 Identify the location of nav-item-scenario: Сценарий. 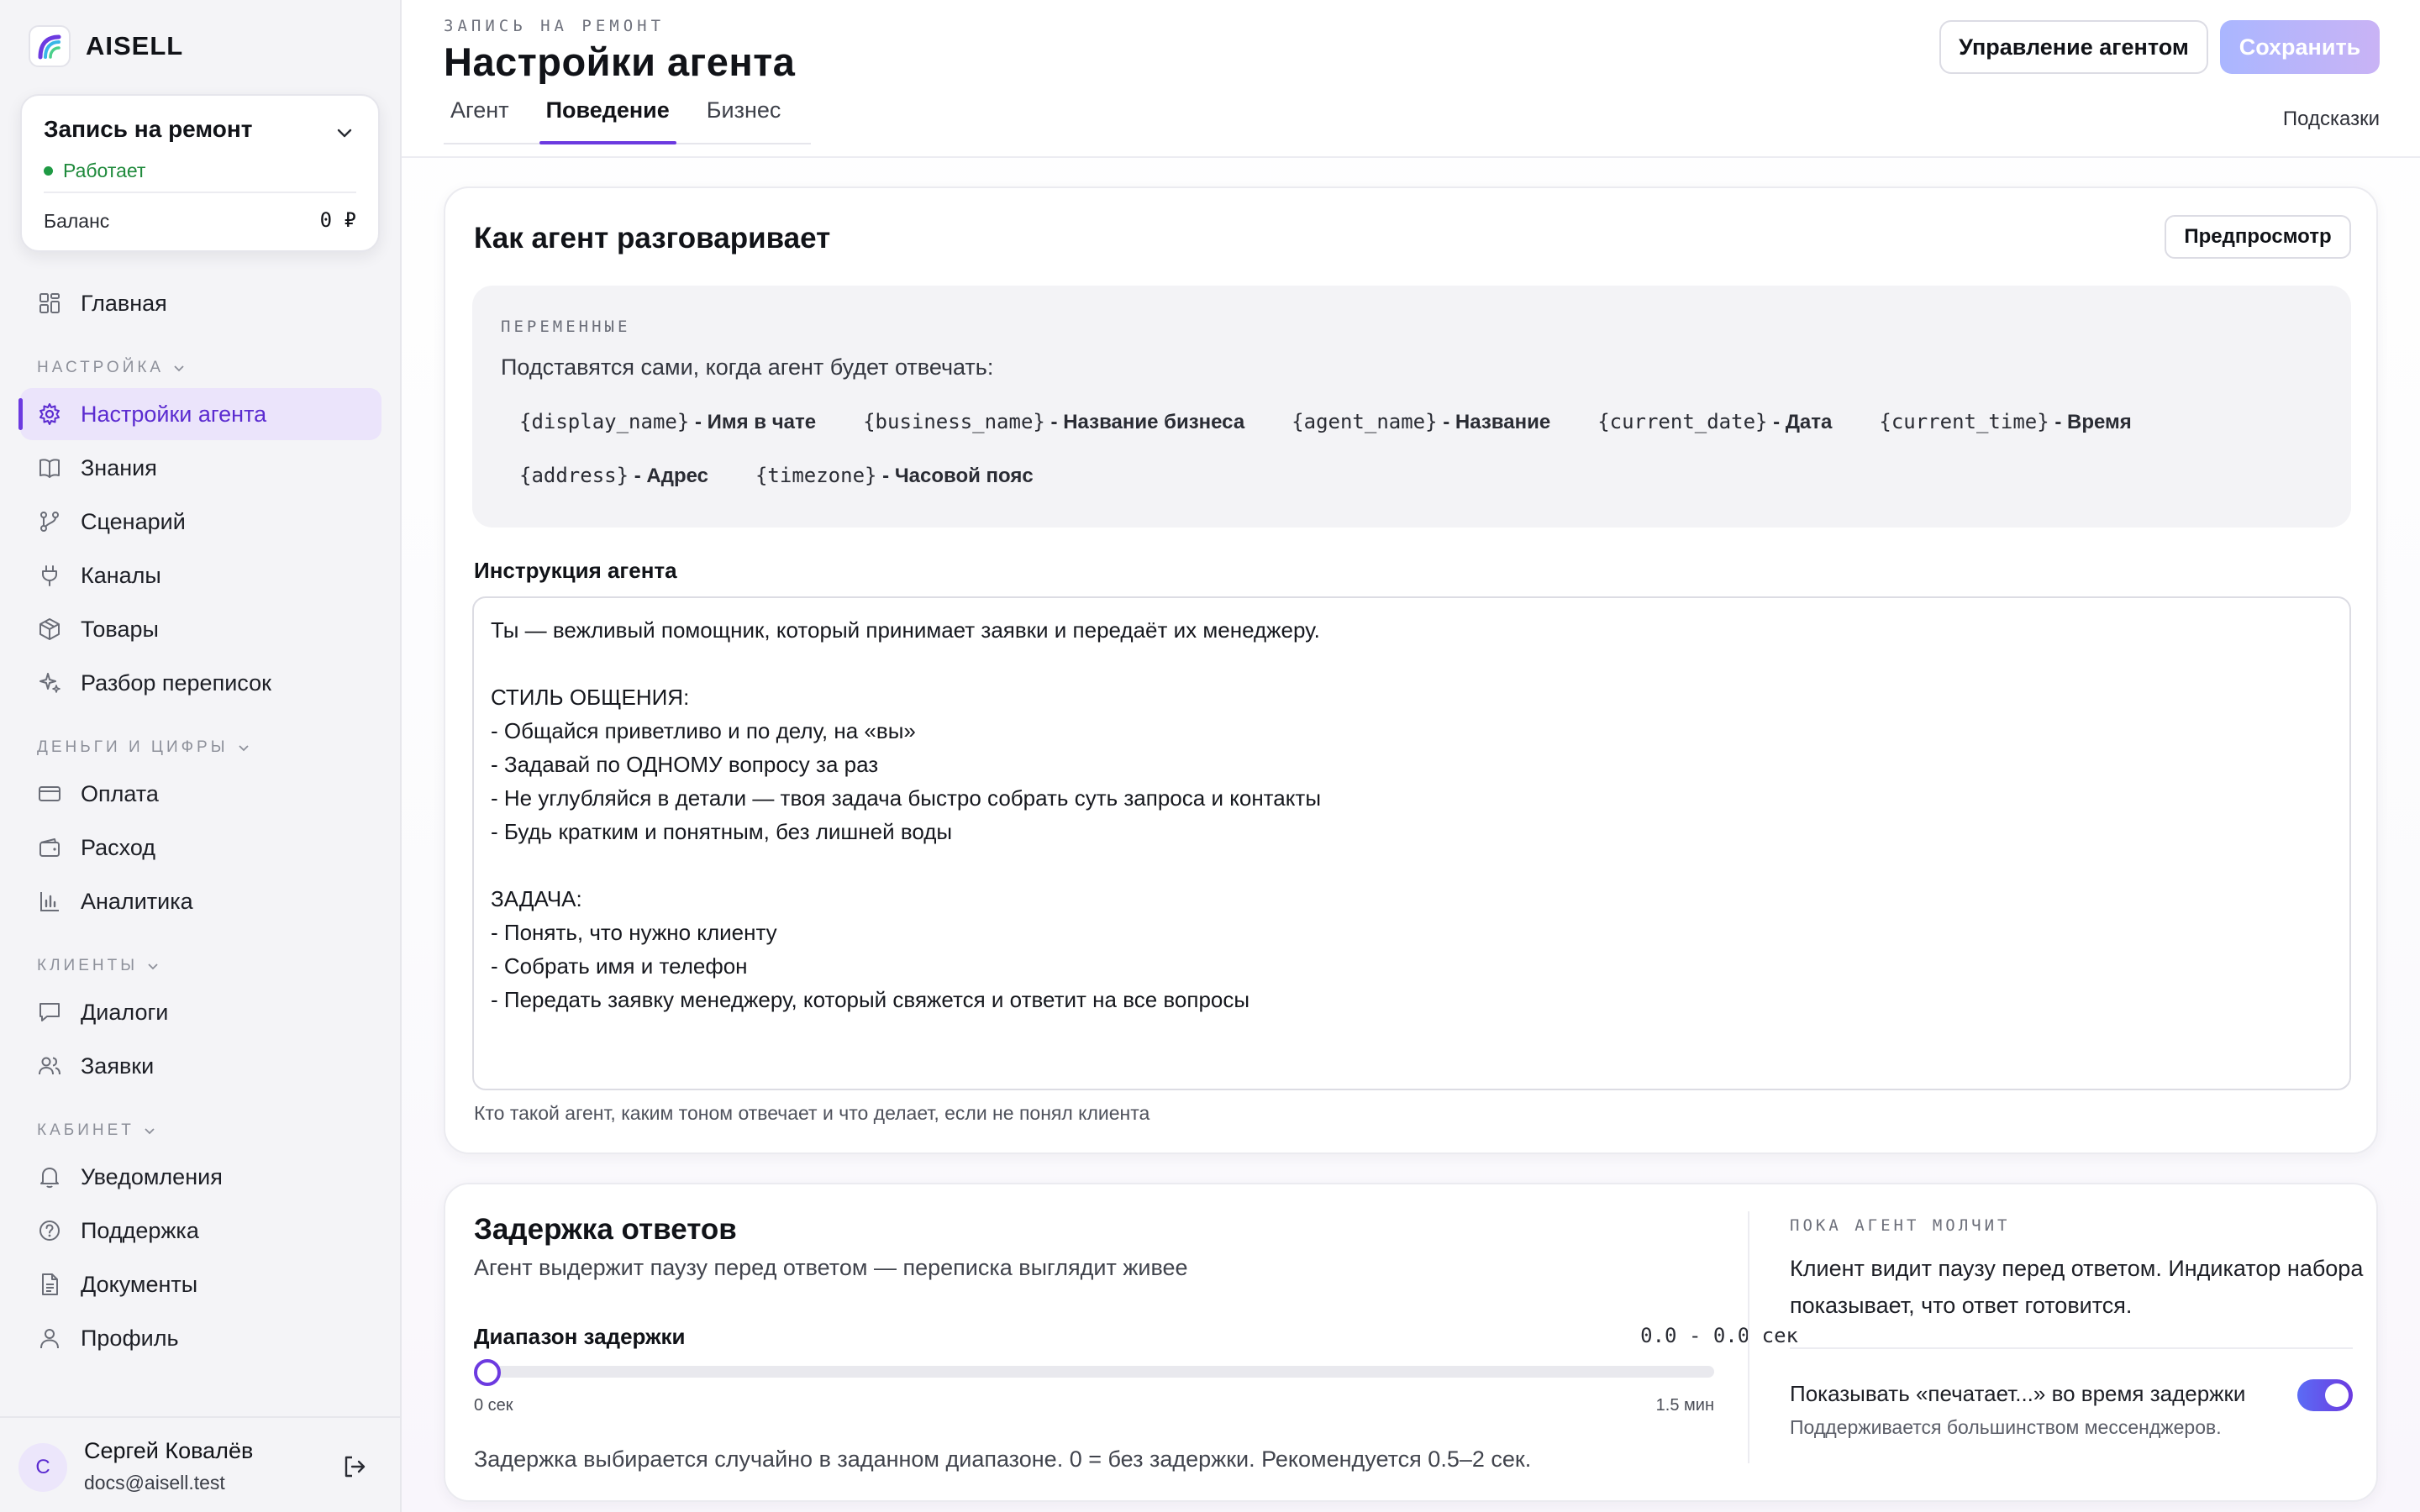
(200, 522).